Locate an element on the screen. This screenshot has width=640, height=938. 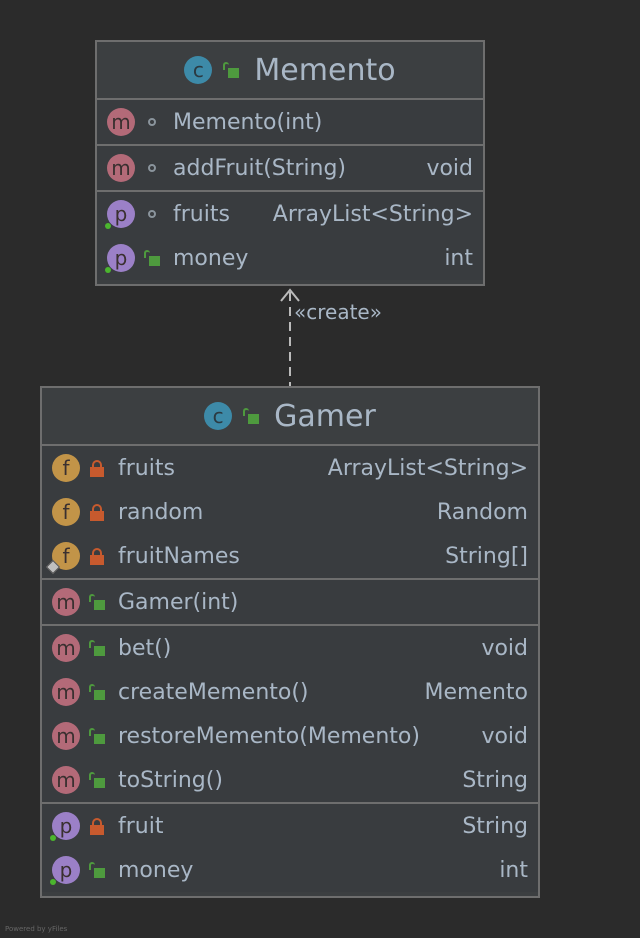
member-name: restoreMemento(Memento) is located at coordinates (269, 736).